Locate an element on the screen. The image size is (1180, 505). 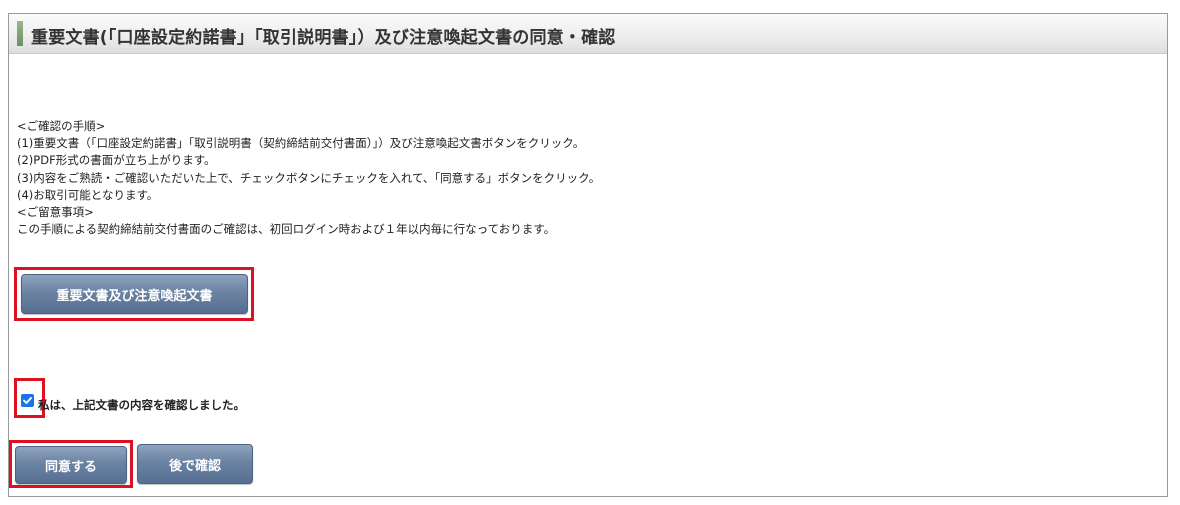
checkmark-icon is located at coordinates (27, 400).